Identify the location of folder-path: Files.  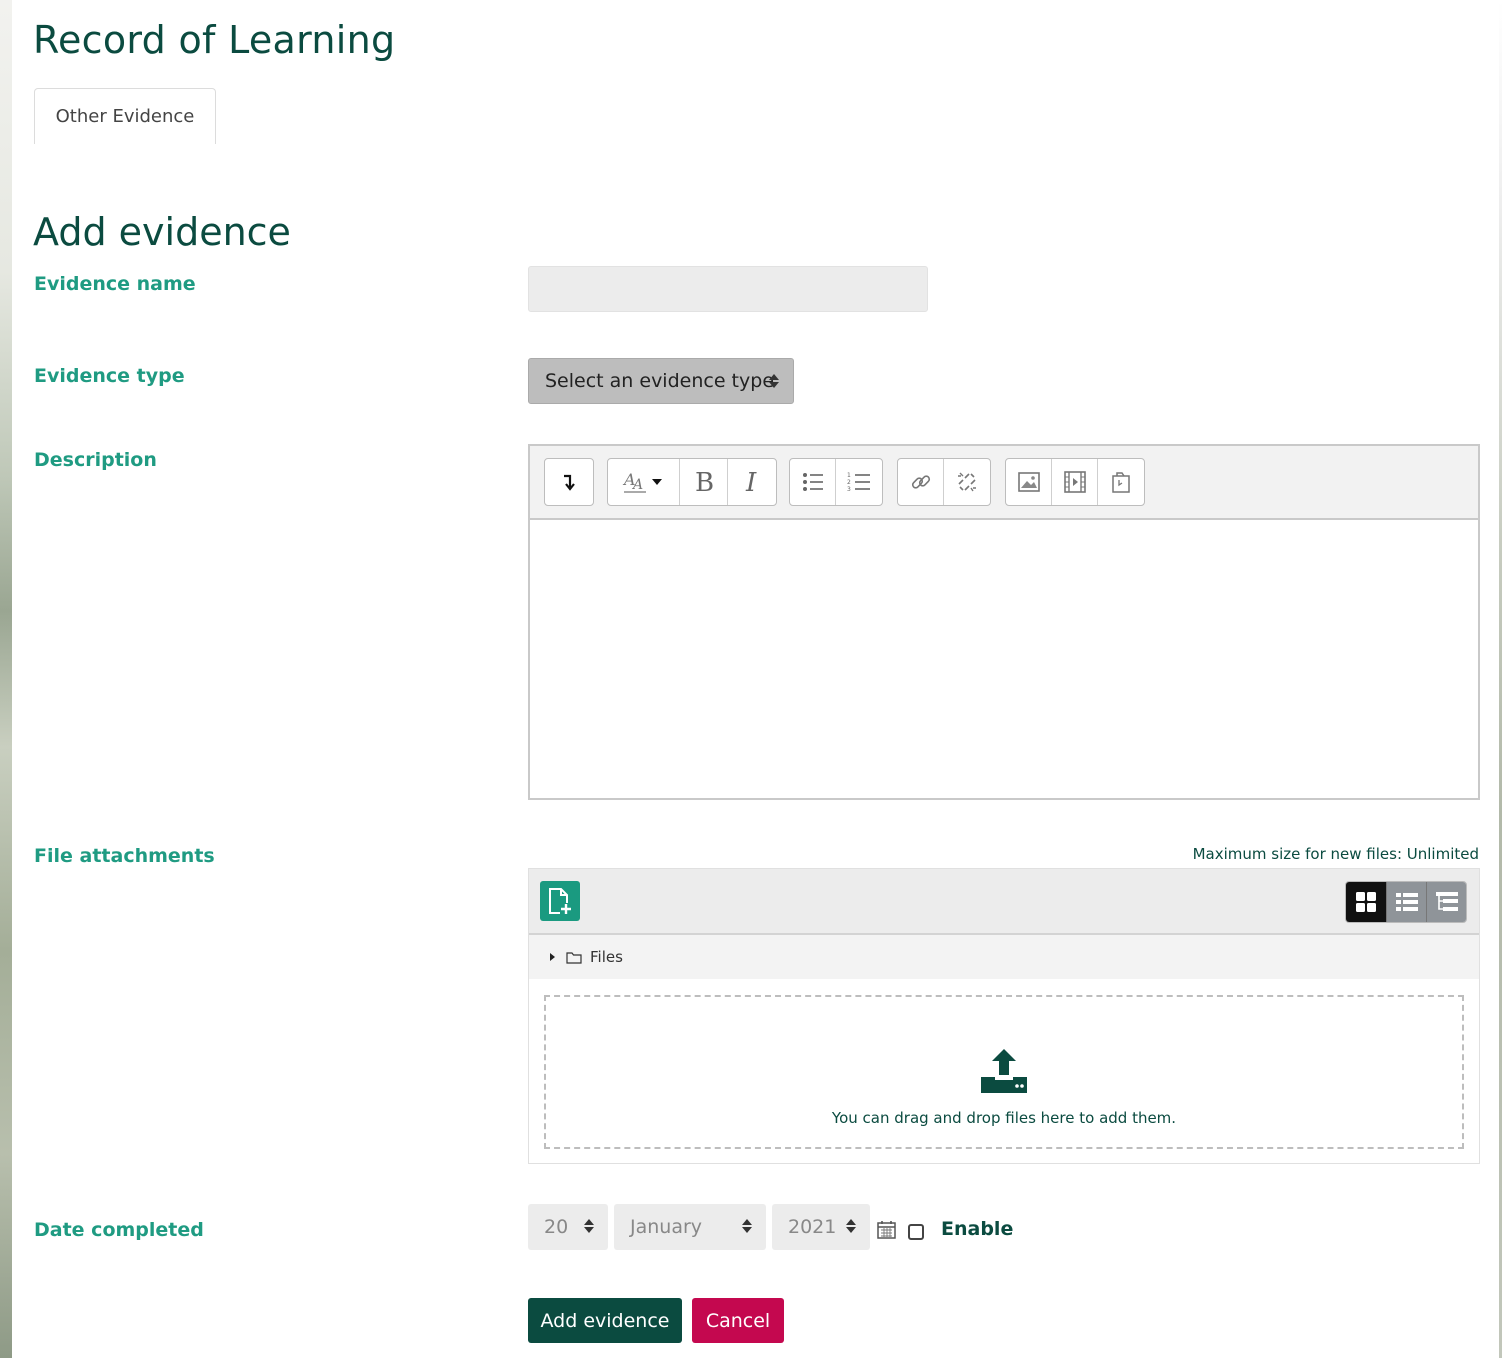
(1004, 957).